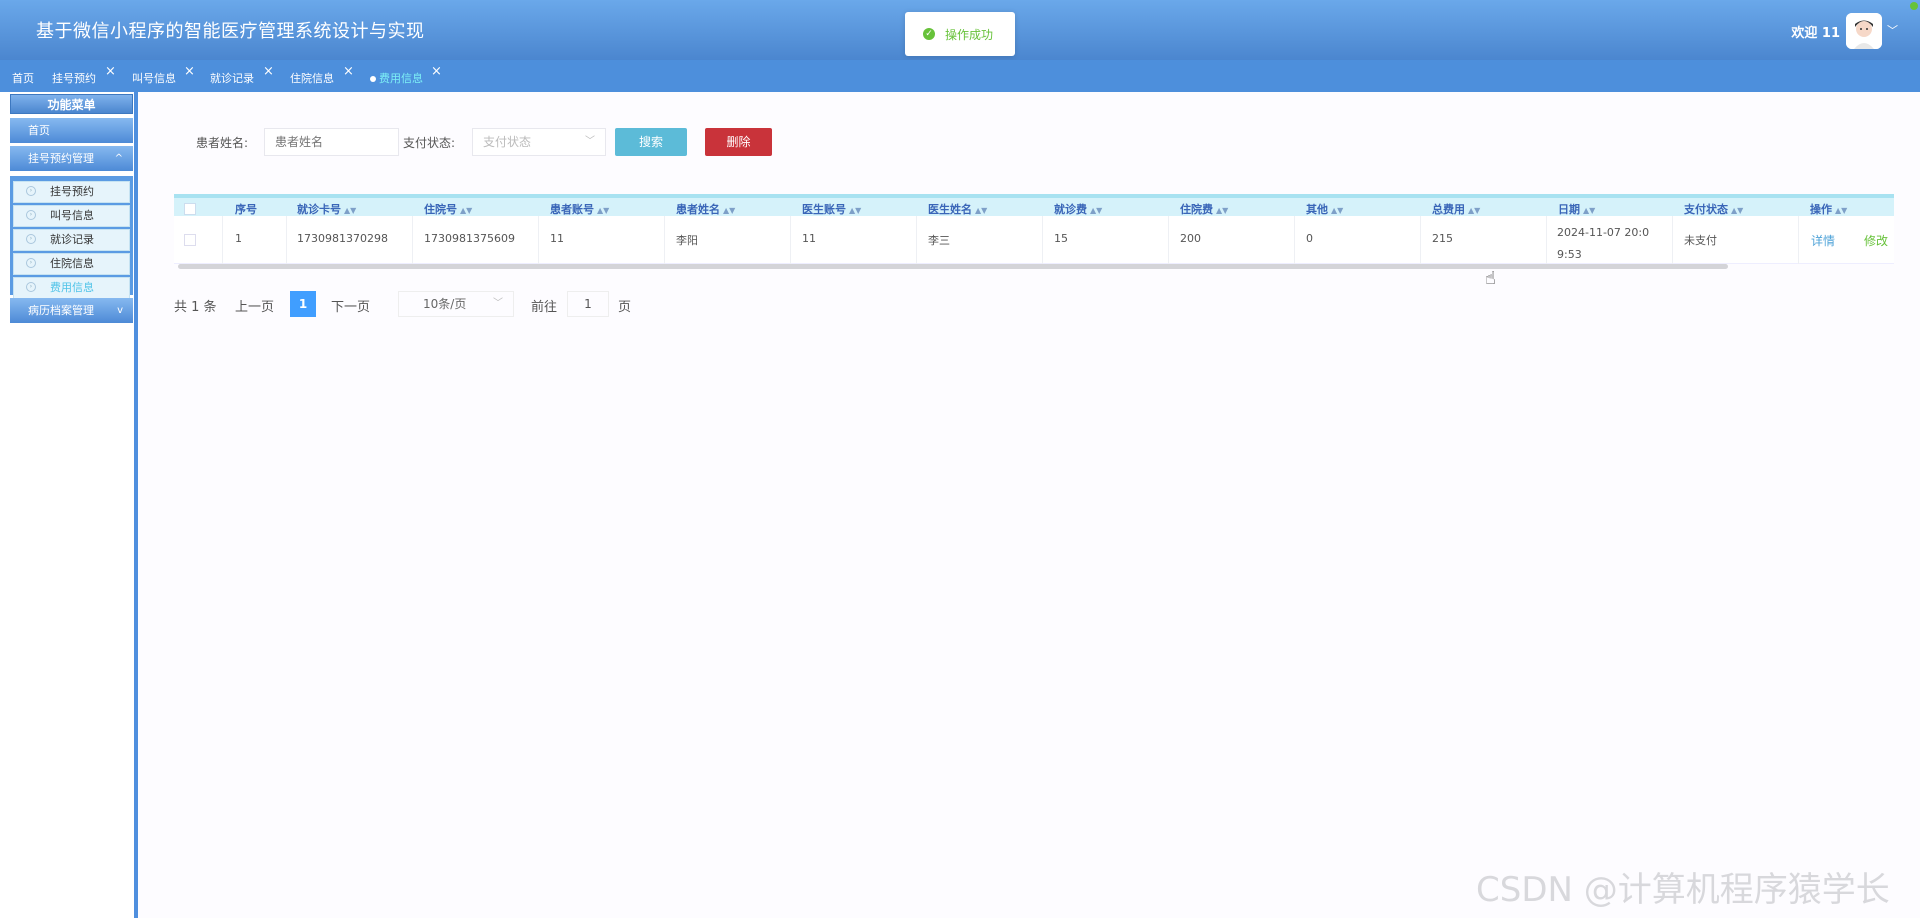  Describe the element at coordinates (1061, 238) in the screenshot. I see `cell-visit-fee: 15` at that location.